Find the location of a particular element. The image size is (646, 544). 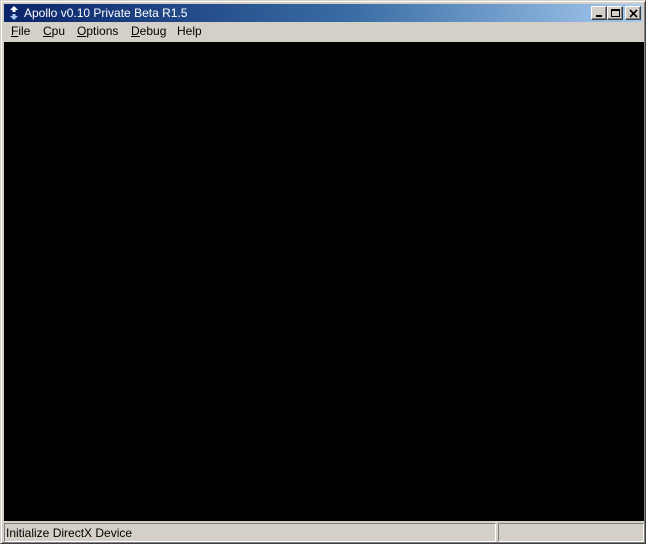

menu-bar: File Cpu Options Debug Help is located at coordinates (323, 31).